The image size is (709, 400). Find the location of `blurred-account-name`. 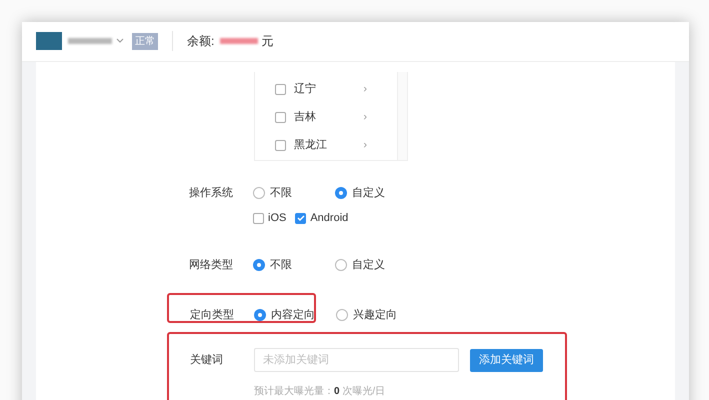

blurred-account-name is located at coordinates (90, 41).